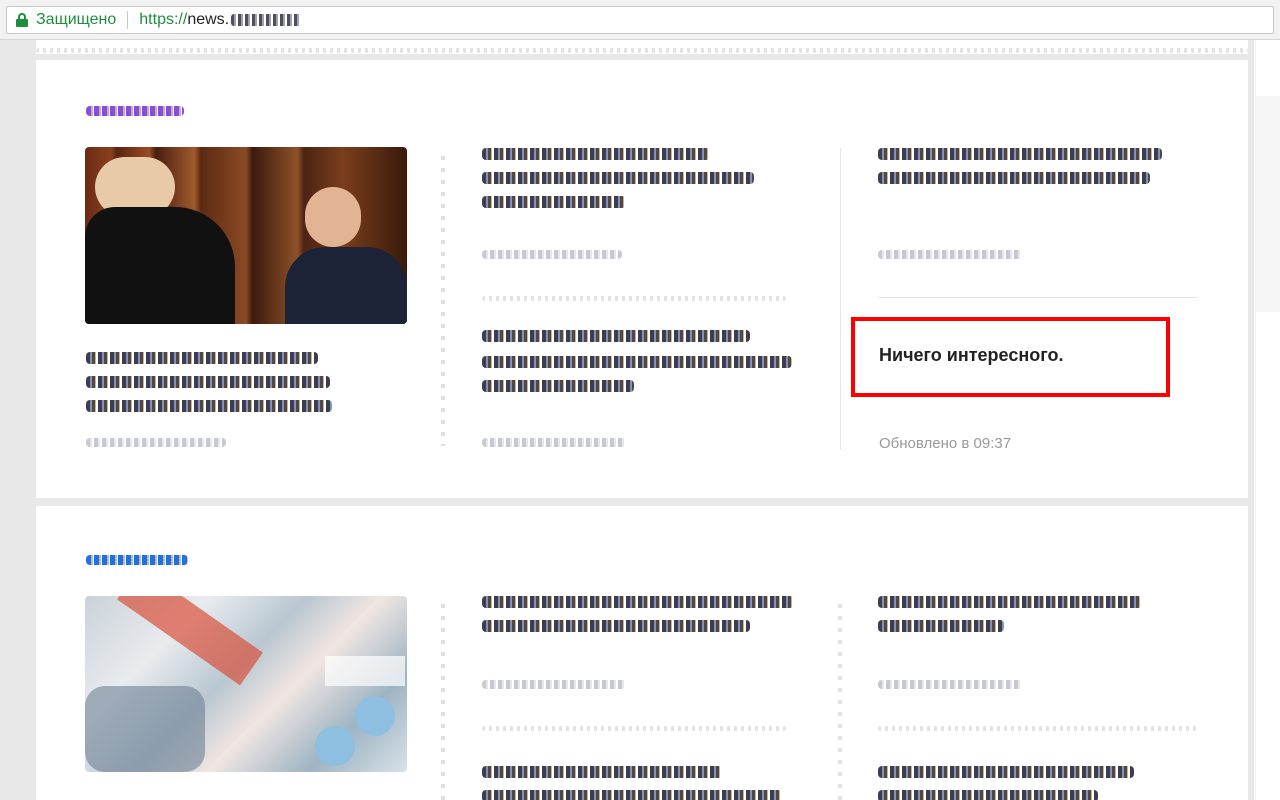 This screenshot has height=800, width=1280. Describe the element at coordinates (642, 50) in the screenshot. I see `panel-edge-dots` at that location.